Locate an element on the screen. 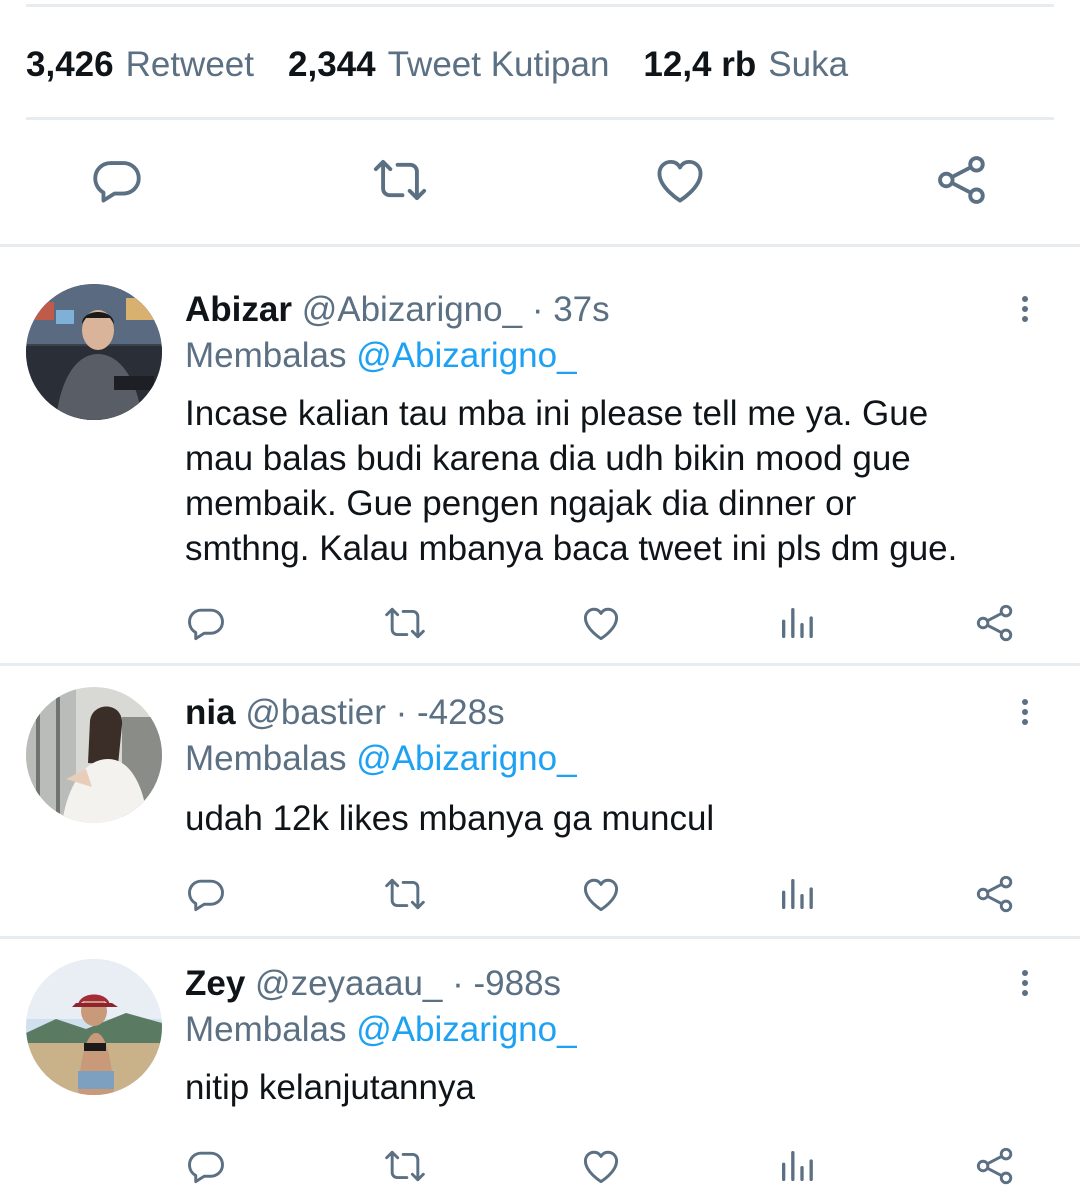 The image size is (1080, 1198). timestamp: 37s is located at coordinates (581, 309).